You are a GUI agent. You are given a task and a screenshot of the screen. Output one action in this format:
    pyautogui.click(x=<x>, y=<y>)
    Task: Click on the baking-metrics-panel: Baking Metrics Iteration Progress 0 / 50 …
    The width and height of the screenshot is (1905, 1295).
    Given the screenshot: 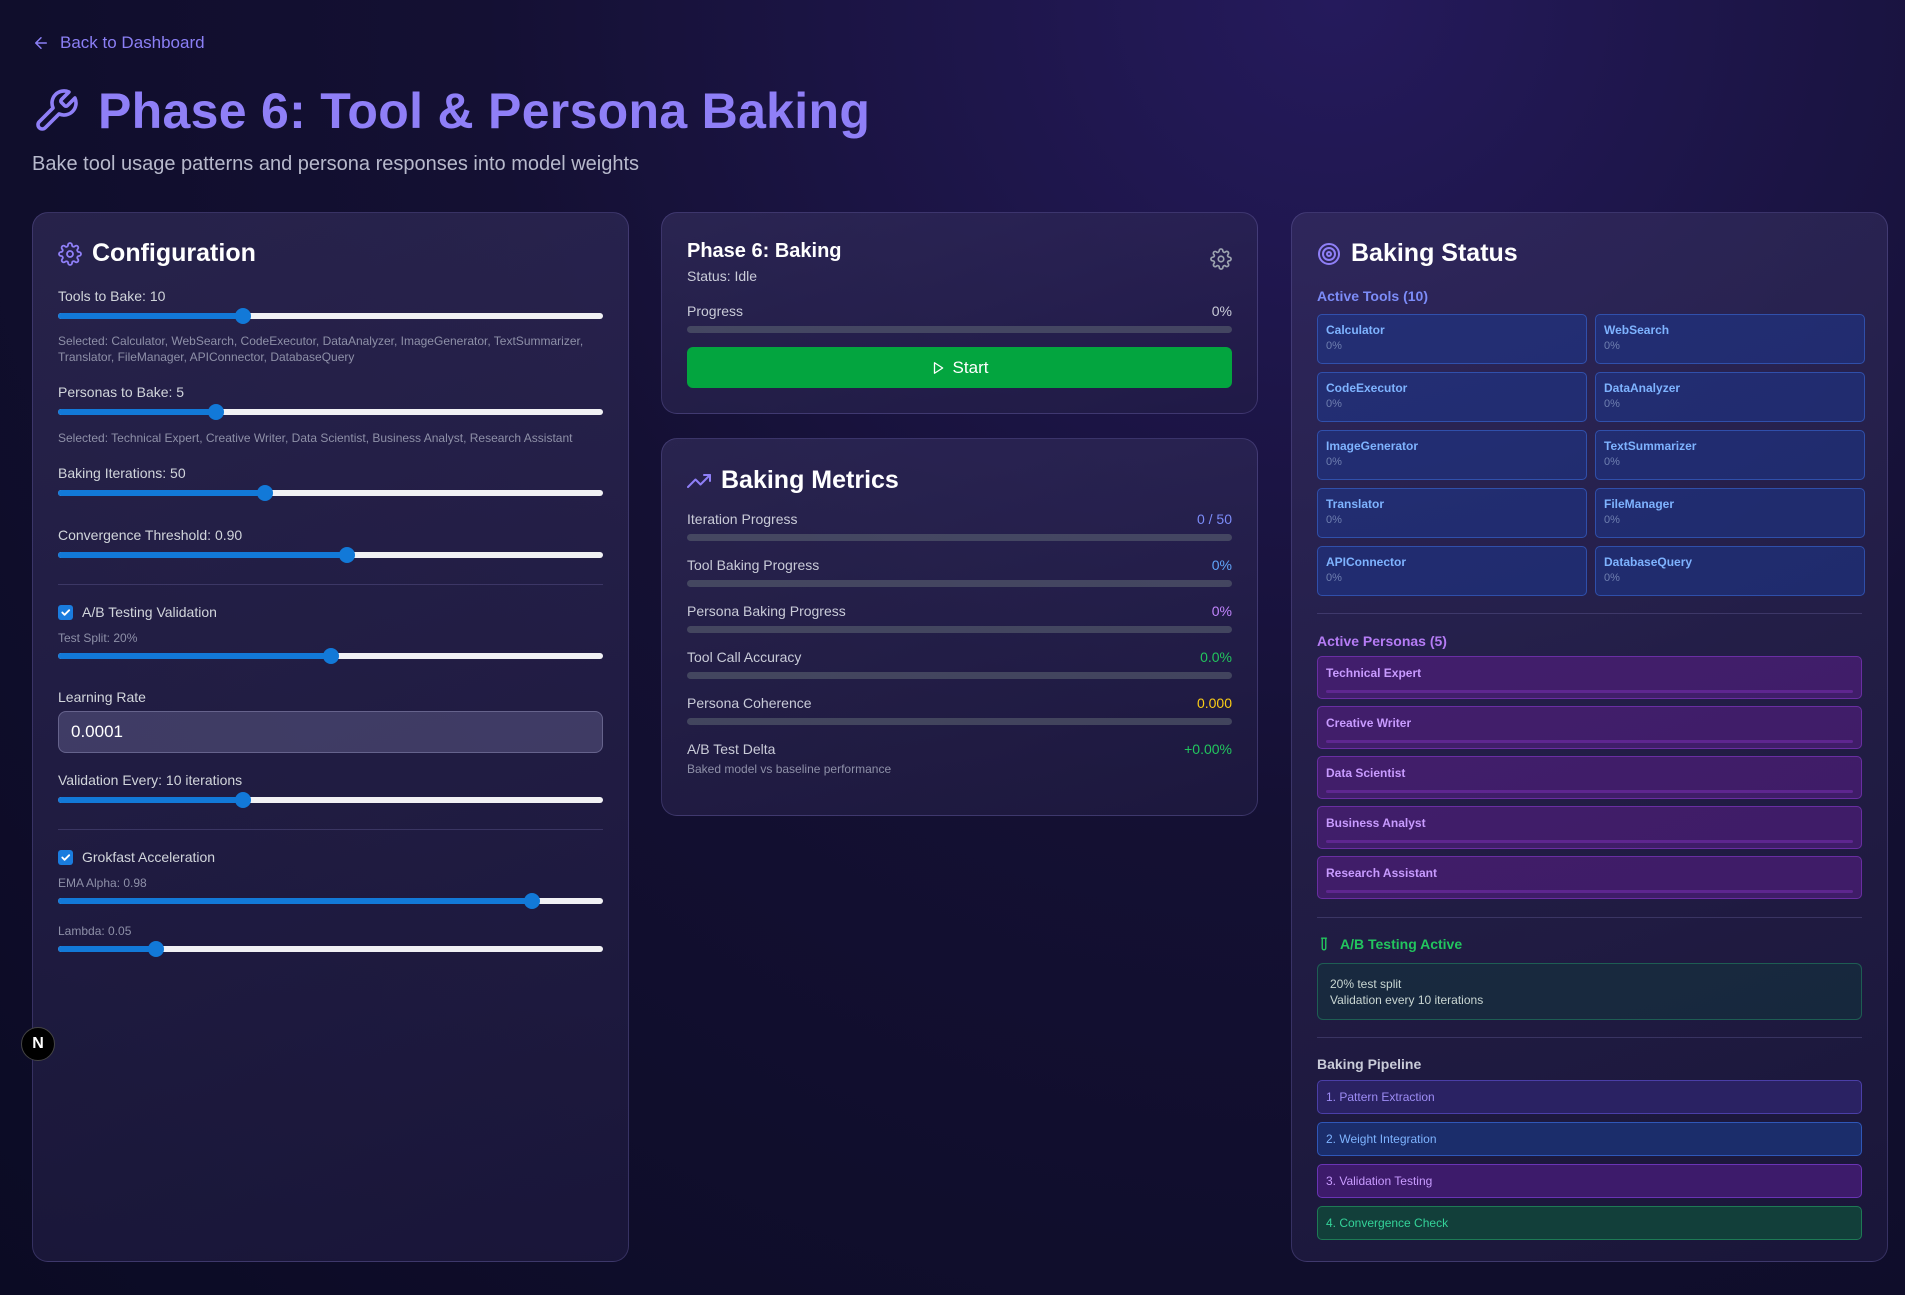 What is the action you would take?
    pyautogui.click(x=959, y=627)
    